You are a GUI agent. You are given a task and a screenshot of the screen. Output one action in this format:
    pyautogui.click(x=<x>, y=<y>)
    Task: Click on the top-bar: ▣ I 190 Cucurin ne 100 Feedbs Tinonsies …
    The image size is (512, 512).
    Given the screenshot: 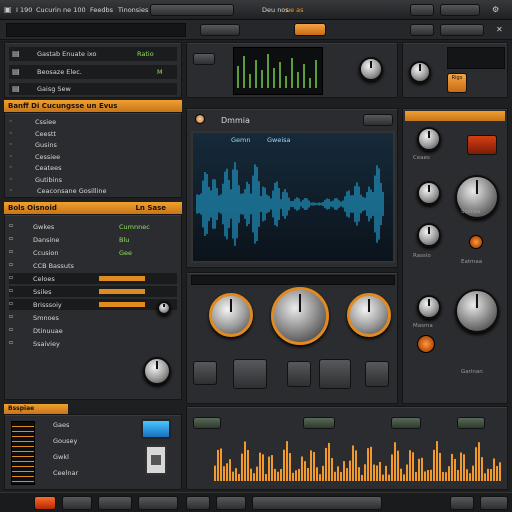 What is the action you would take?
    pyautogui.click(x=256, y=17)
    